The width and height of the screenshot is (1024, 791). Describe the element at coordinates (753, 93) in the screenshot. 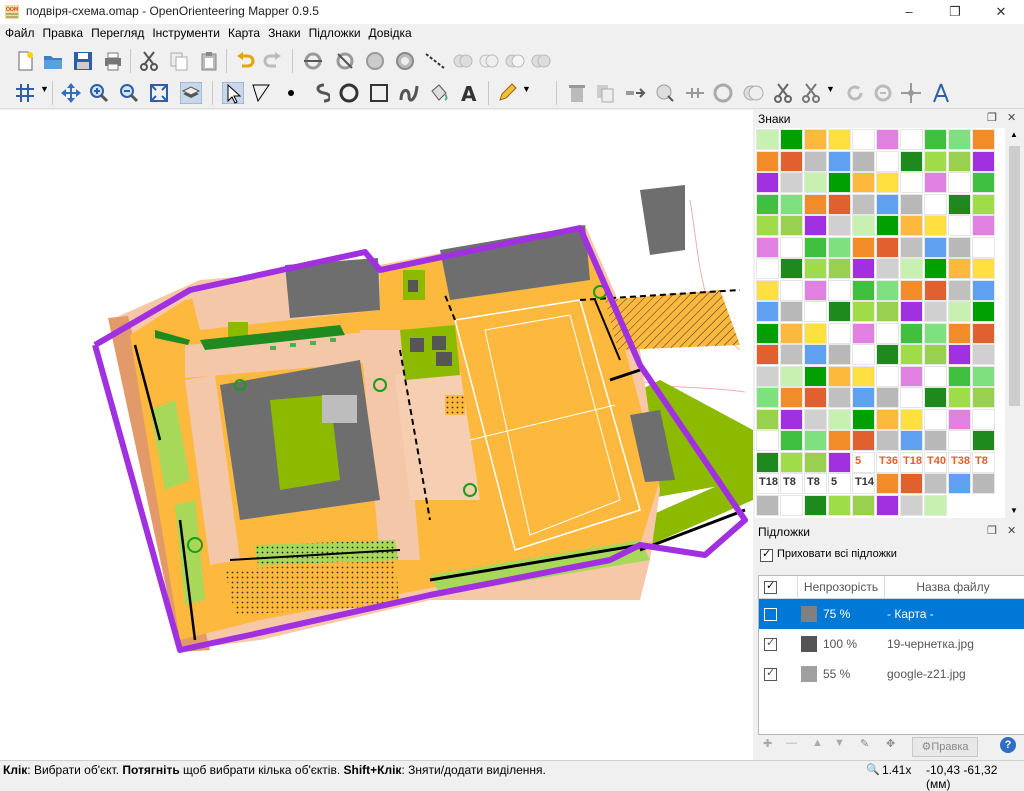

I see `cut-away-icon` at that location.